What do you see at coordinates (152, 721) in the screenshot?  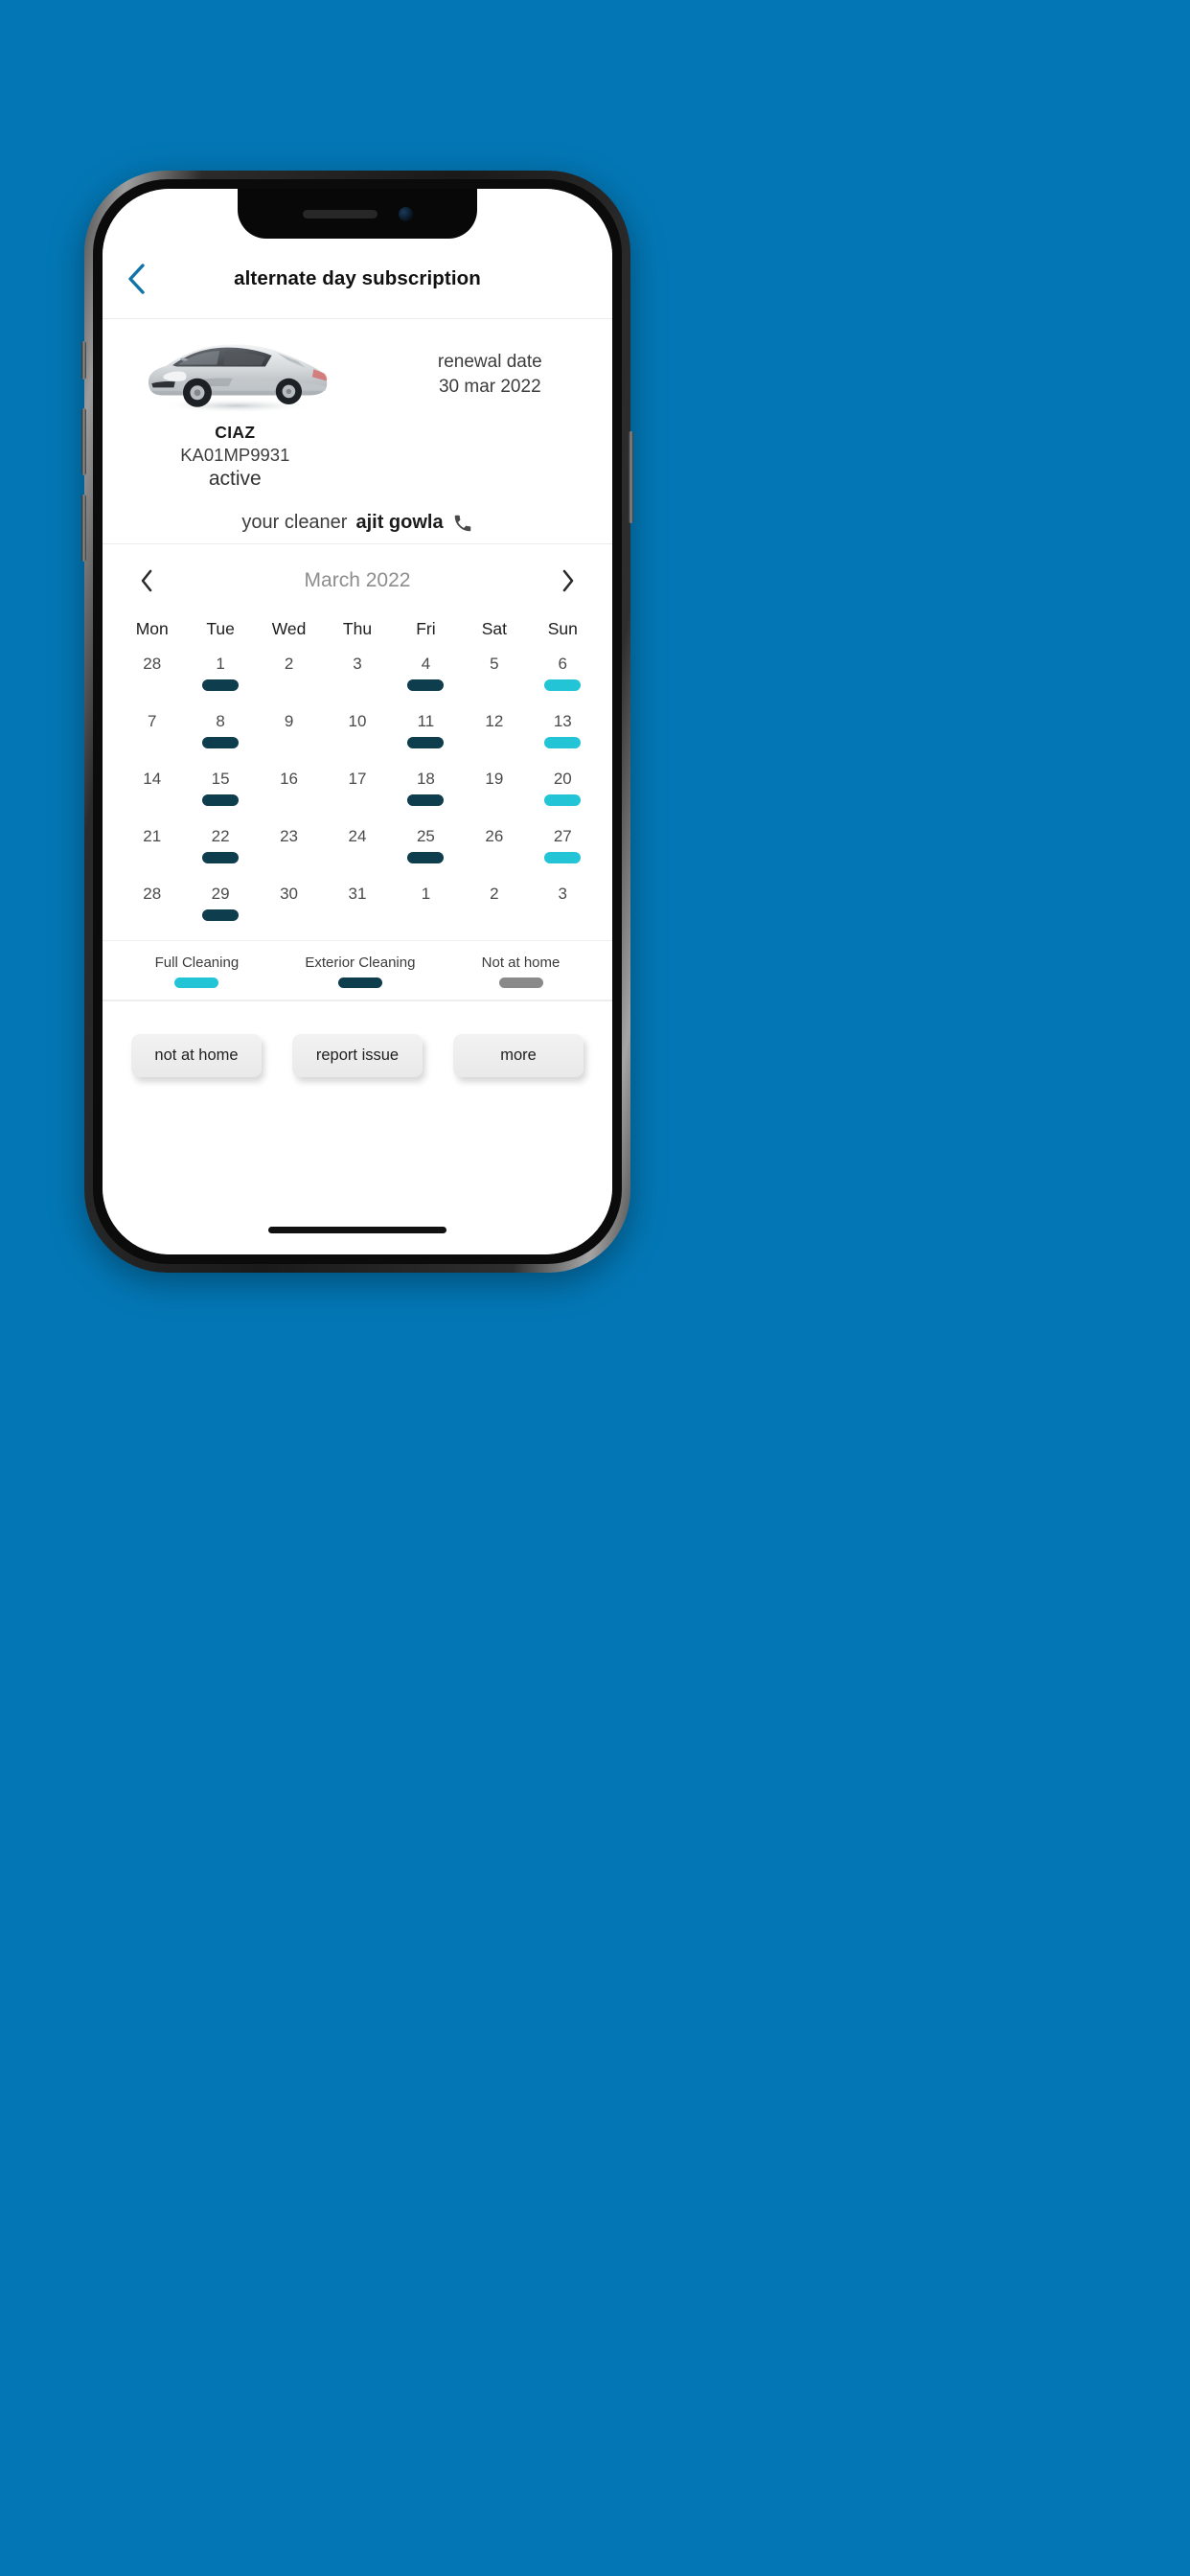 I see `calendar-day-number: 7` at bounding box center [152, 721].